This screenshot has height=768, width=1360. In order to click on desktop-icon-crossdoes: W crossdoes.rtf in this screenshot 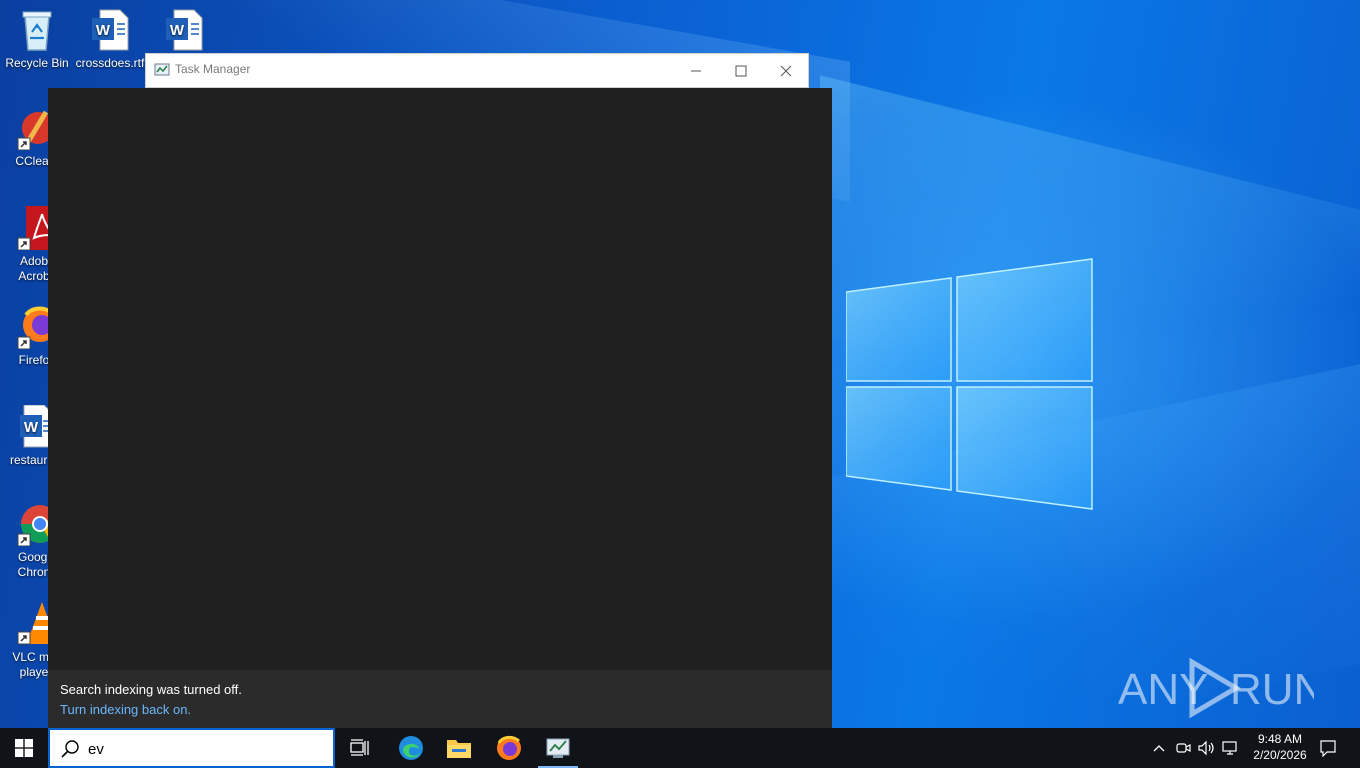, I will do `click(110, 39)`.